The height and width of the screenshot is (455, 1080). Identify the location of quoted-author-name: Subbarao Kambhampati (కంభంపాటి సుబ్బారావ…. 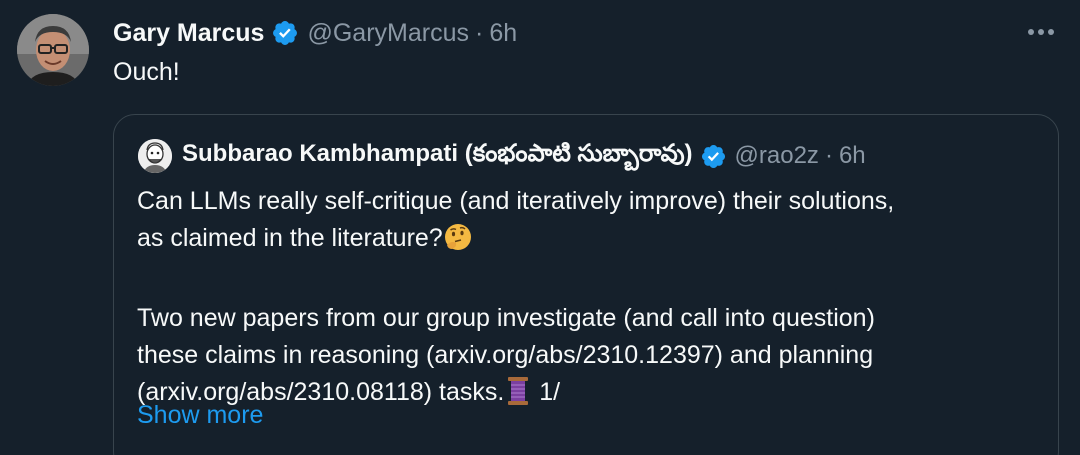
(437, 156).